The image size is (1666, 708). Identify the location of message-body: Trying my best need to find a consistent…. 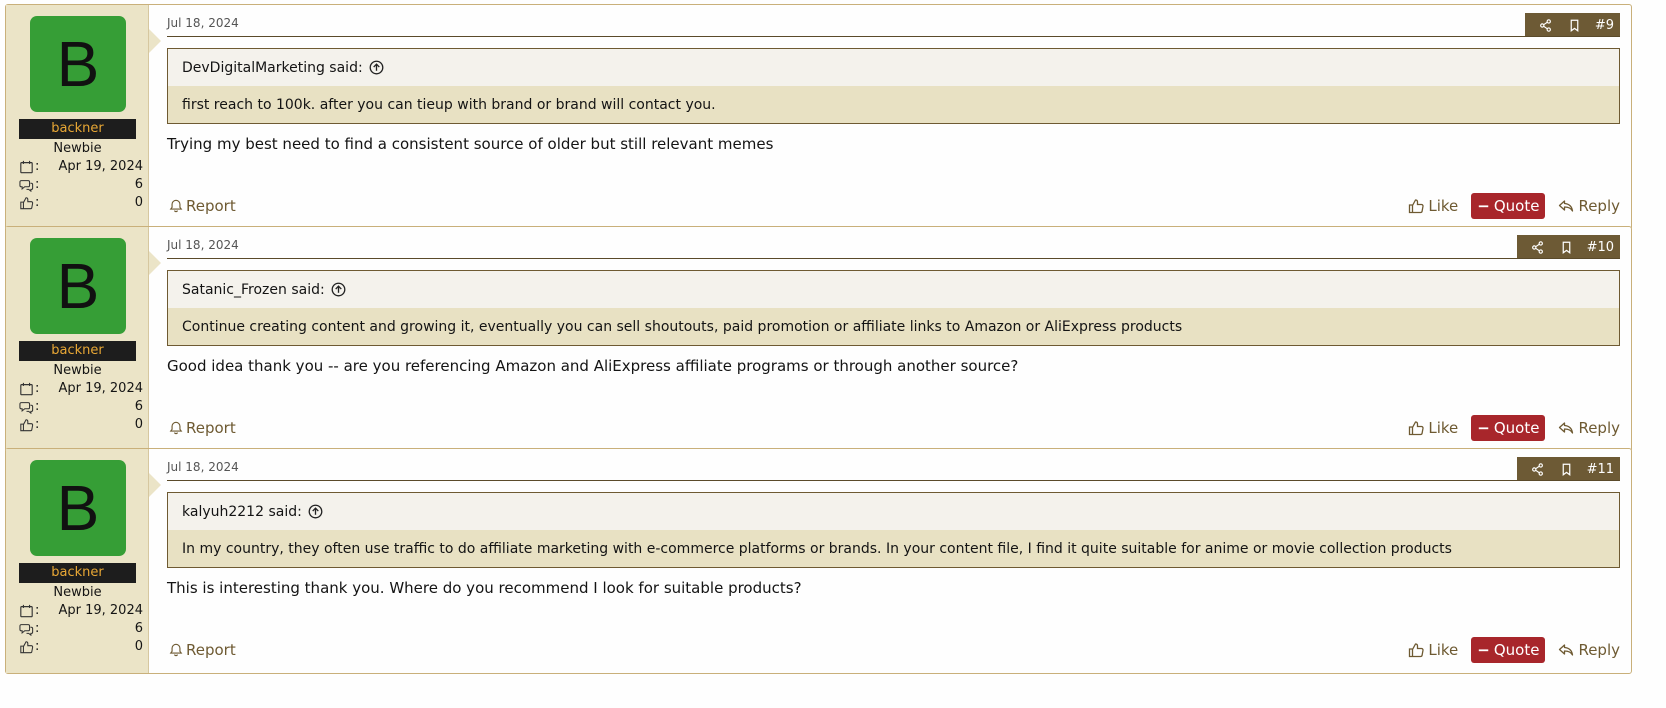
(470, 144).